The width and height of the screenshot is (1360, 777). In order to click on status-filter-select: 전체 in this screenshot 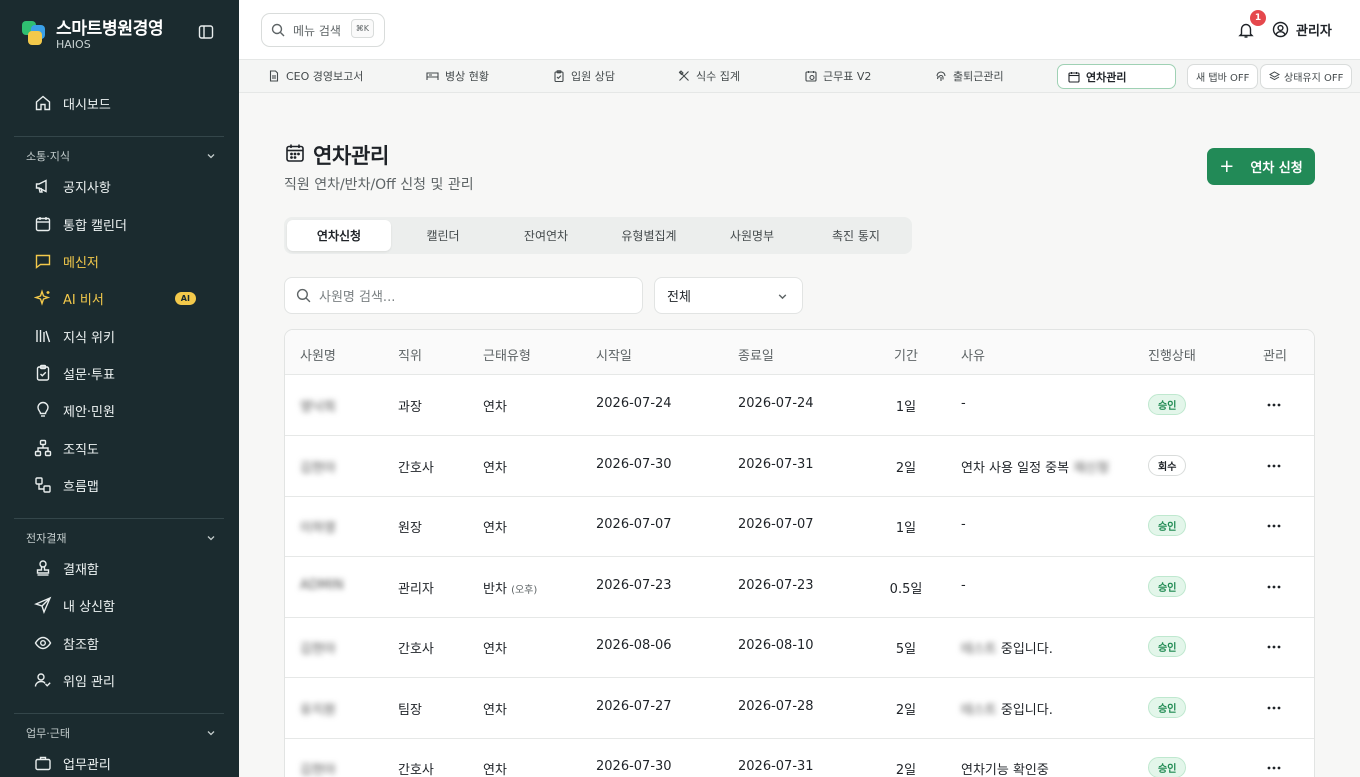, I will do `click(728, 295)`.